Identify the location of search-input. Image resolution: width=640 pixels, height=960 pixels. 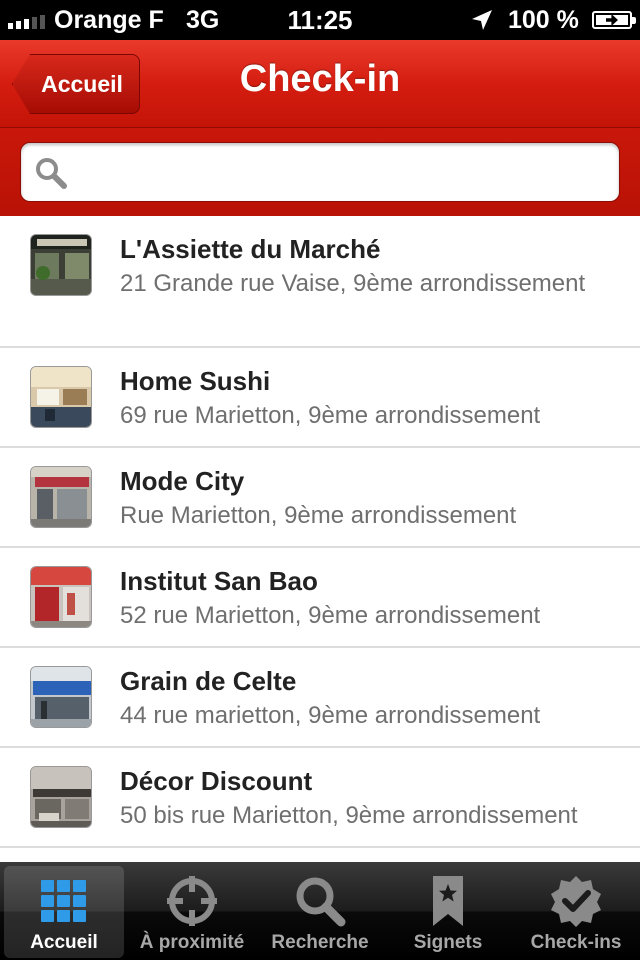
(345, 172).